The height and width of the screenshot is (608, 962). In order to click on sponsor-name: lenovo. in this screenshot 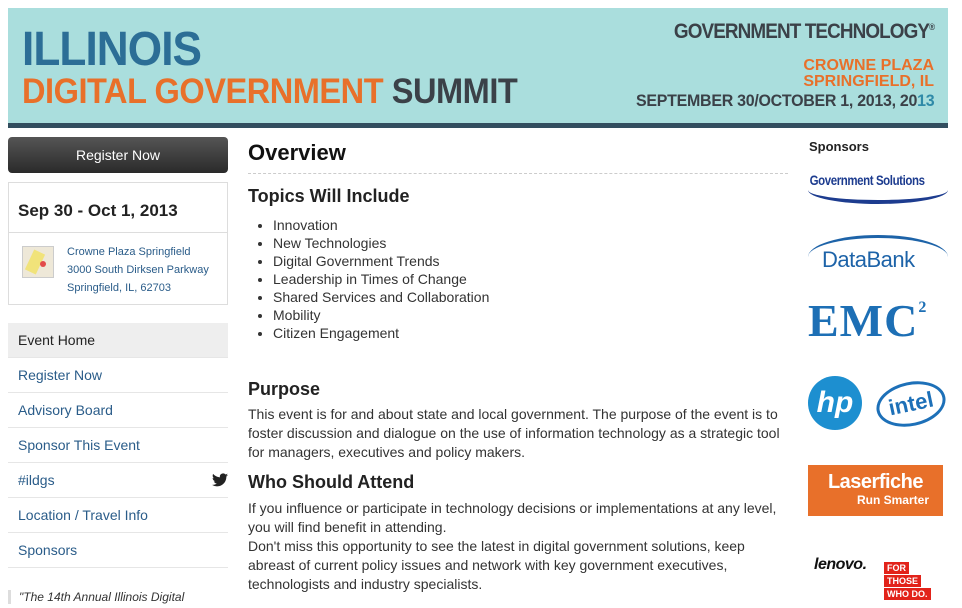, I will do `click(840, 564)`.